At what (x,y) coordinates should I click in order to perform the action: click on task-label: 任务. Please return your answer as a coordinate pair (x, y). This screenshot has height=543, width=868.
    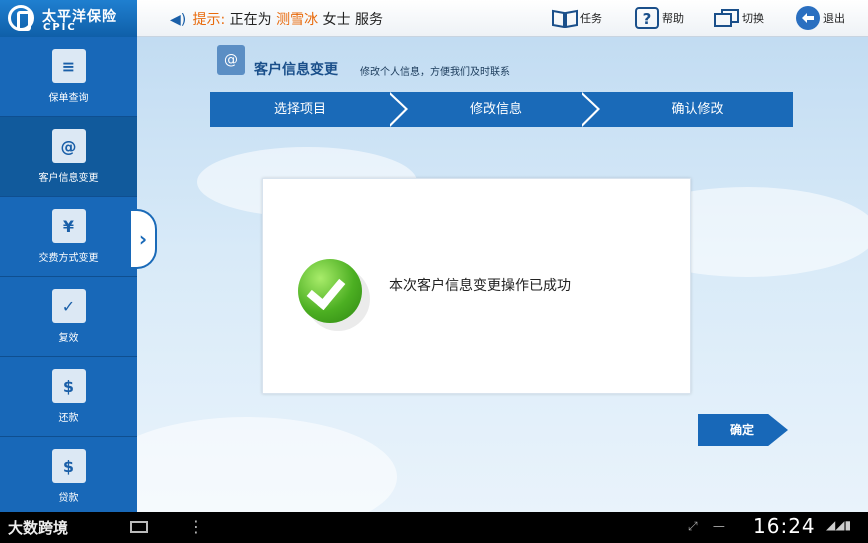
    Looking at the image, I should click on (591, 18).